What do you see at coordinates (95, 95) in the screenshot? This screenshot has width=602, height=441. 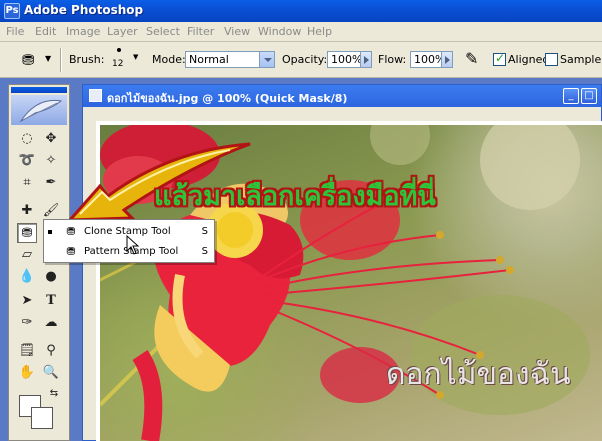 I see `document-icon` at bounding box center [95, 95].